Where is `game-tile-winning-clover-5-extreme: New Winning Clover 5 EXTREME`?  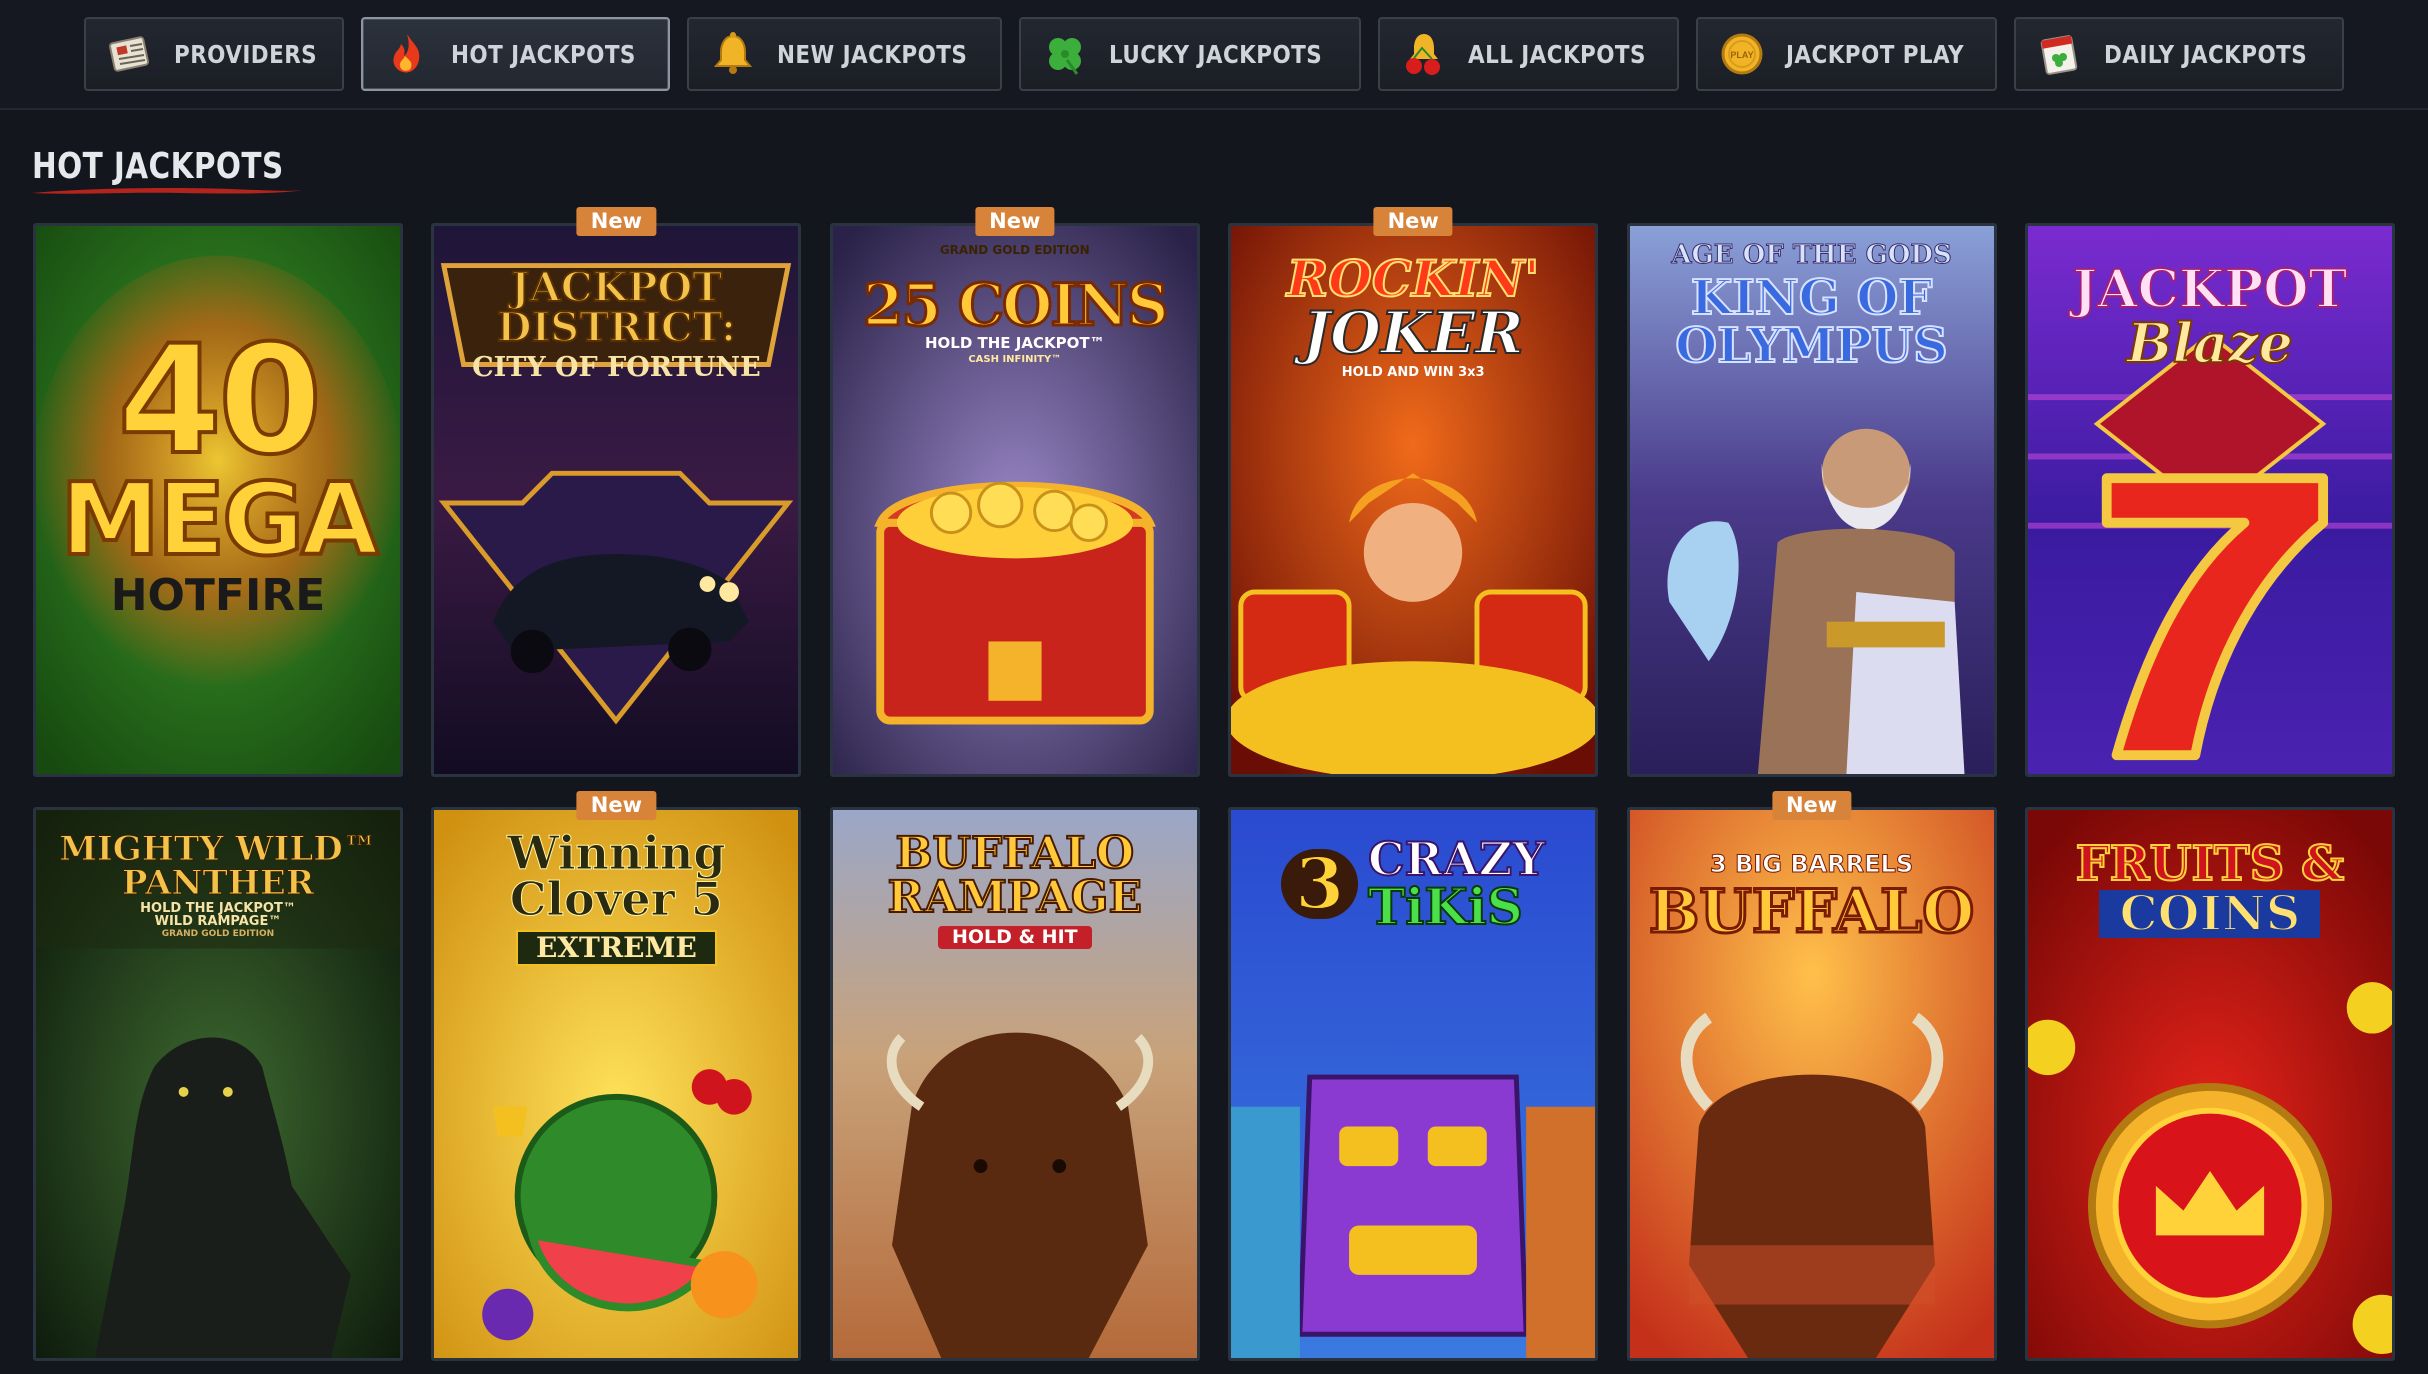 game-tile-winning-clover-5-extreme: New Winning Clover 5 EXTREME is located at coordinates (616, 1076).